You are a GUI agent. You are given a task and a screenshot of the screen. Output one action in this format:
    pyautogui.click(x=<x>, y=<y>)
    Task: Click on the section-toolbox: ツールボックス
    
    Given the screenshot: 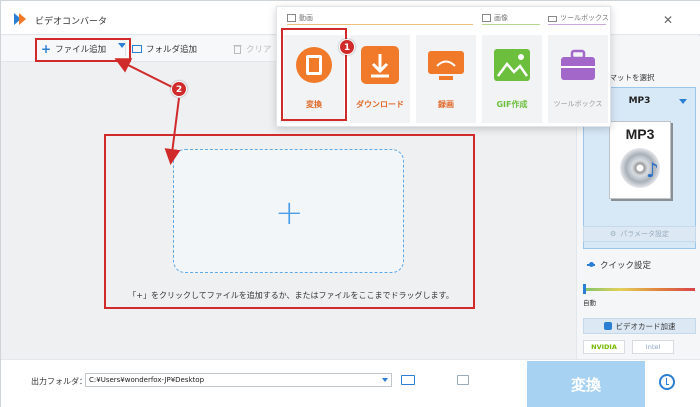 What is the action you would take?
    pyautogui.click(x=578, y=18)
    